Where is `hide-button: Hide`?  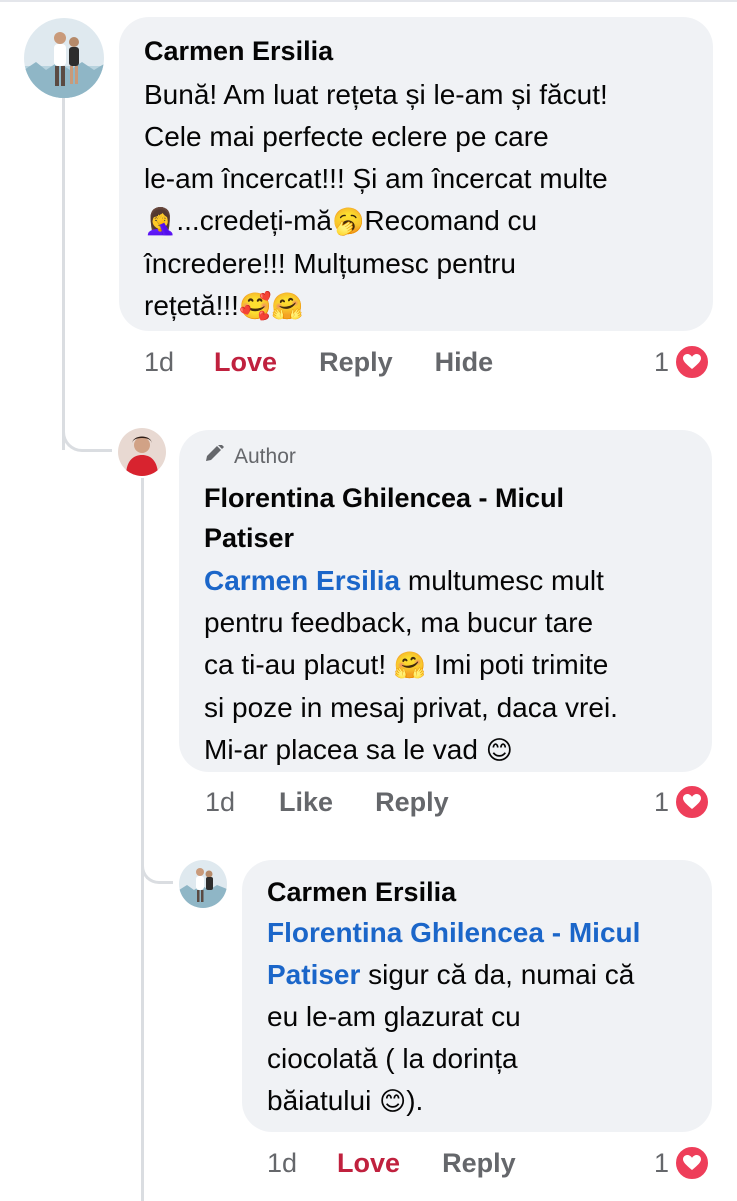
hide-button: Hide is located at coordinates (464, 362).